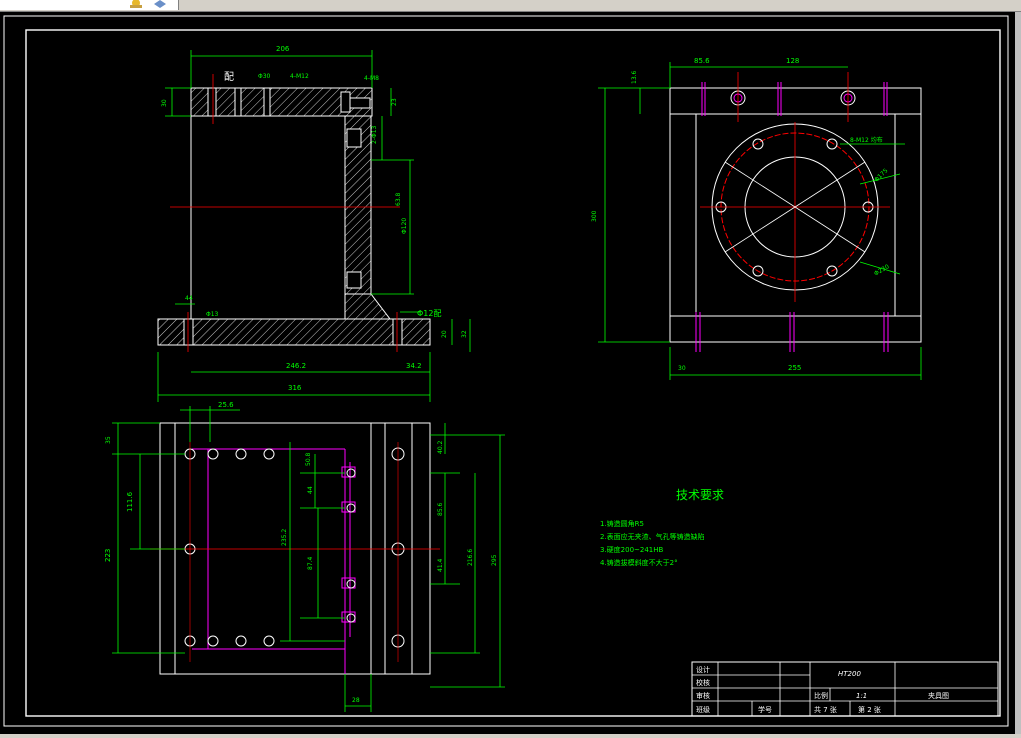  I want to click on dim-inner: 246.2, so click(296, 366).